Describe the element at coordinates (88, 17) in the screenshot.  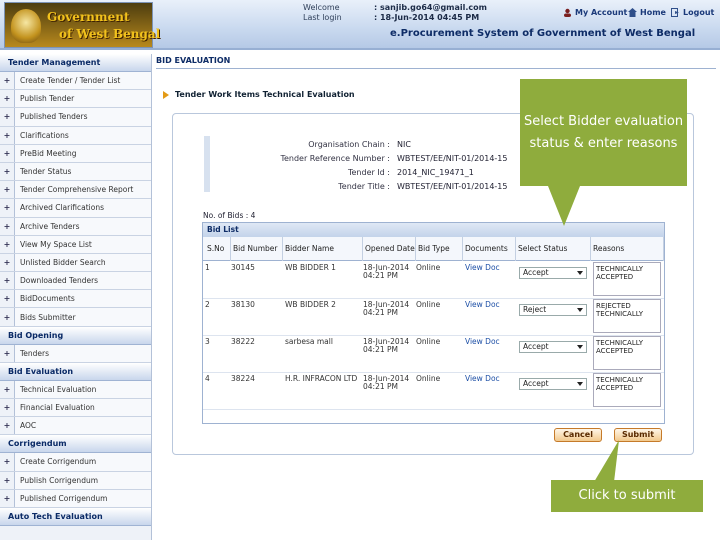
I see `logo-line1: Government` at that location.